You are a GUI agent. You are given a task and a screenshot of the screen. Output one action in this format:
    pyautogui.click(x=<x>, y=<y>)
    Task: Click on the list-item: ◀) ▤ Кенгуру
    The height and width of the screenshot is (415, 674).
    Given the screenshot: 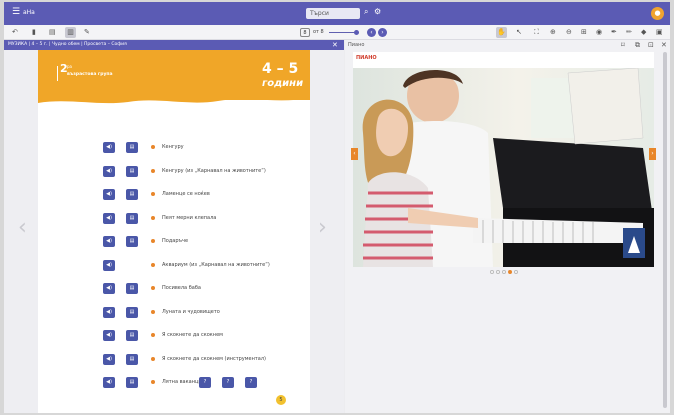 What is the action you would take?
    pyautogui.click(x=203, y=147)
    